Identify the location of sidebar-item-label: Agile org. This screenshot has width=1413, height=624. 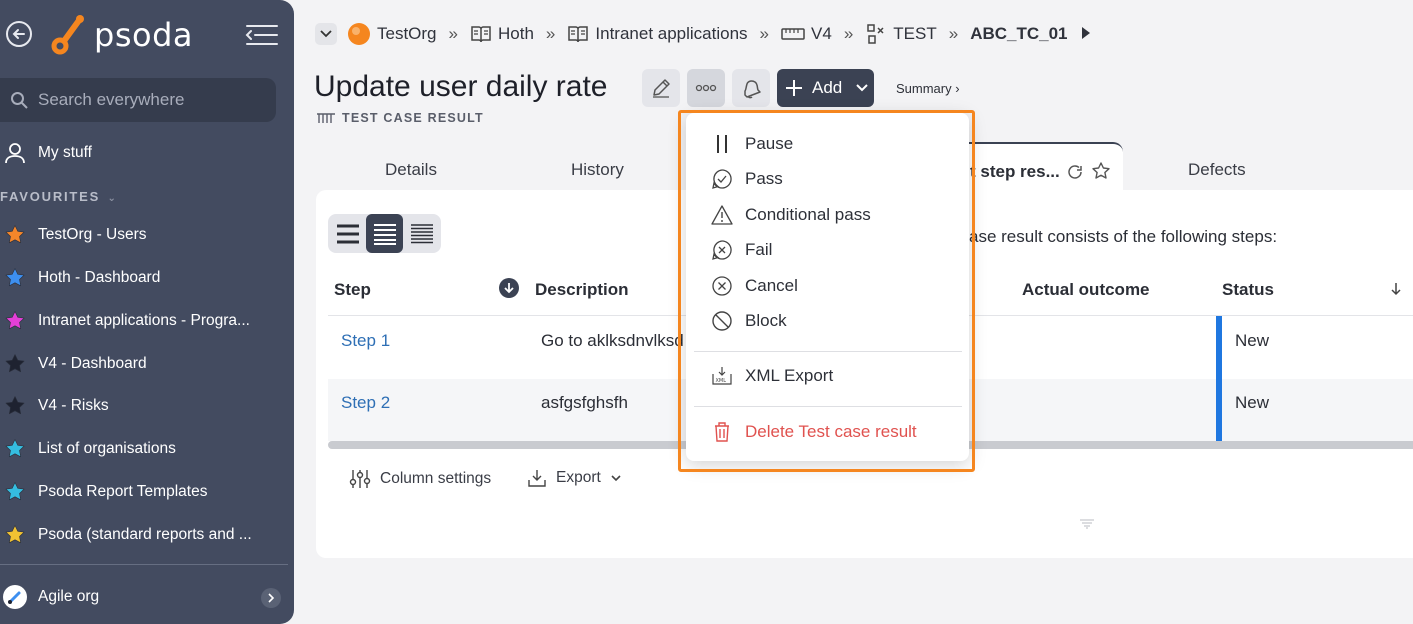
(69, 596).